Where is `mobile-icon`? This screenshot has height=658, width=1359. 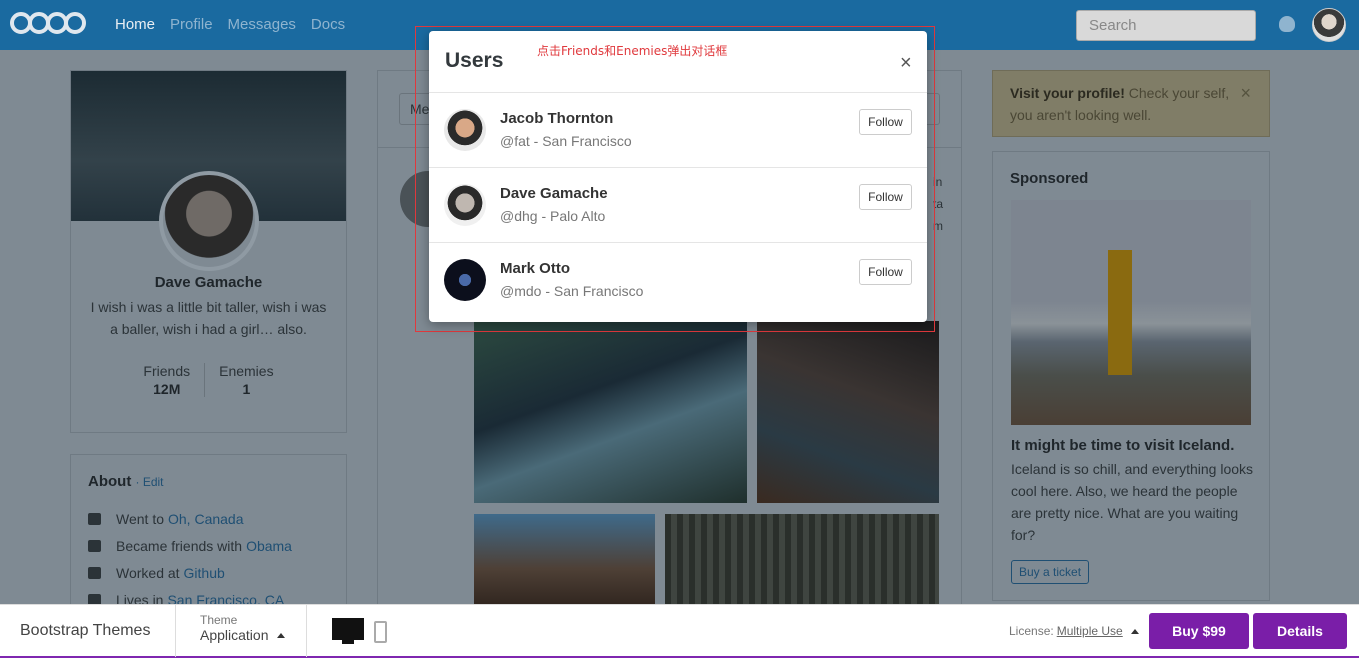
mobile-icon is located at coordinates (380, 632).